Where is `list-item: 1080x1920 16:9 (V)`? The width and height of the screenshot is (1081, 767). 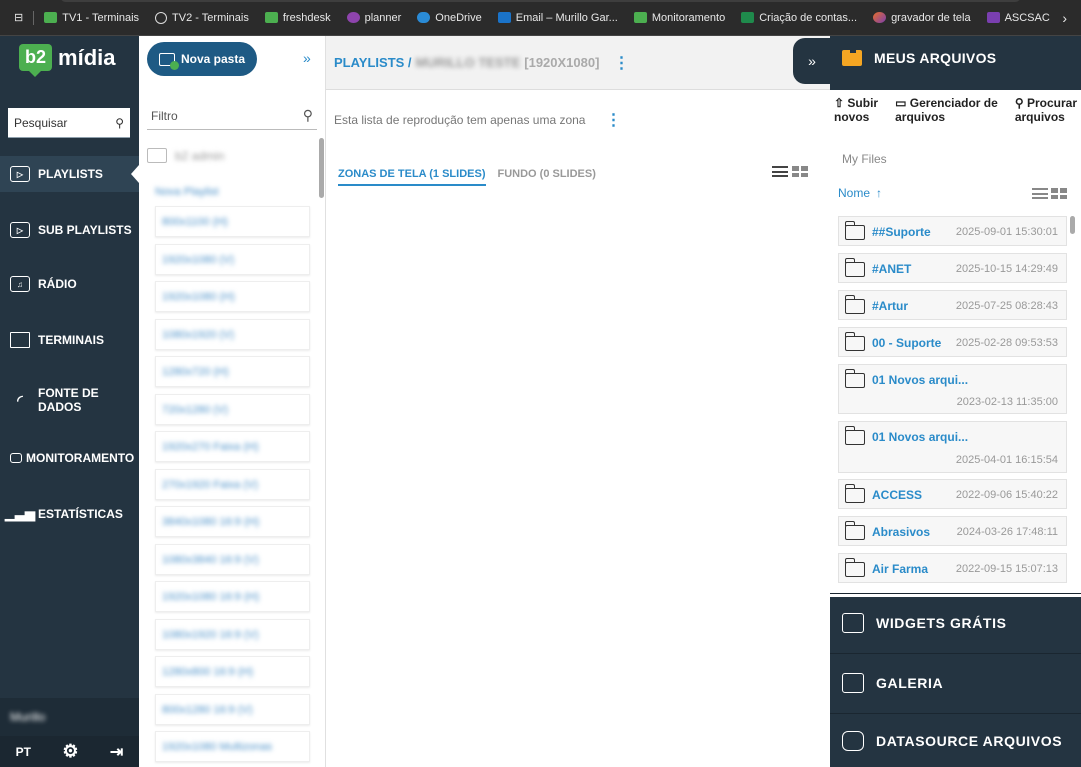
list-item: 1080x1920 16:9 (V) is located at coordinates (232, 634).